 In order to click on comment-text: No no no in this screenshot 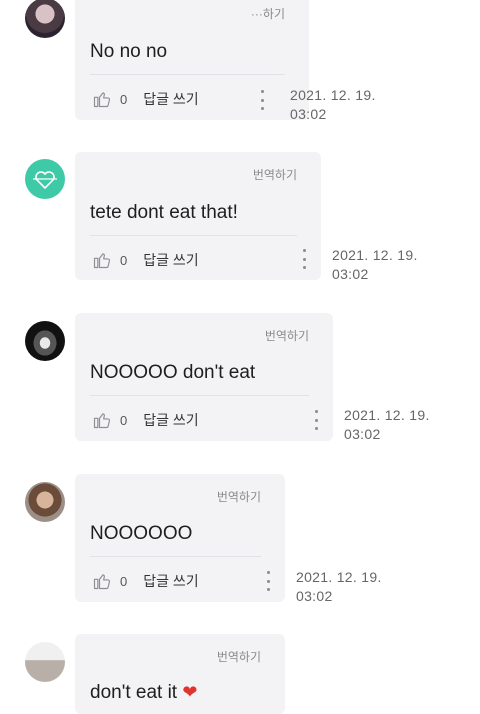, I will do `click(129, 51)`.